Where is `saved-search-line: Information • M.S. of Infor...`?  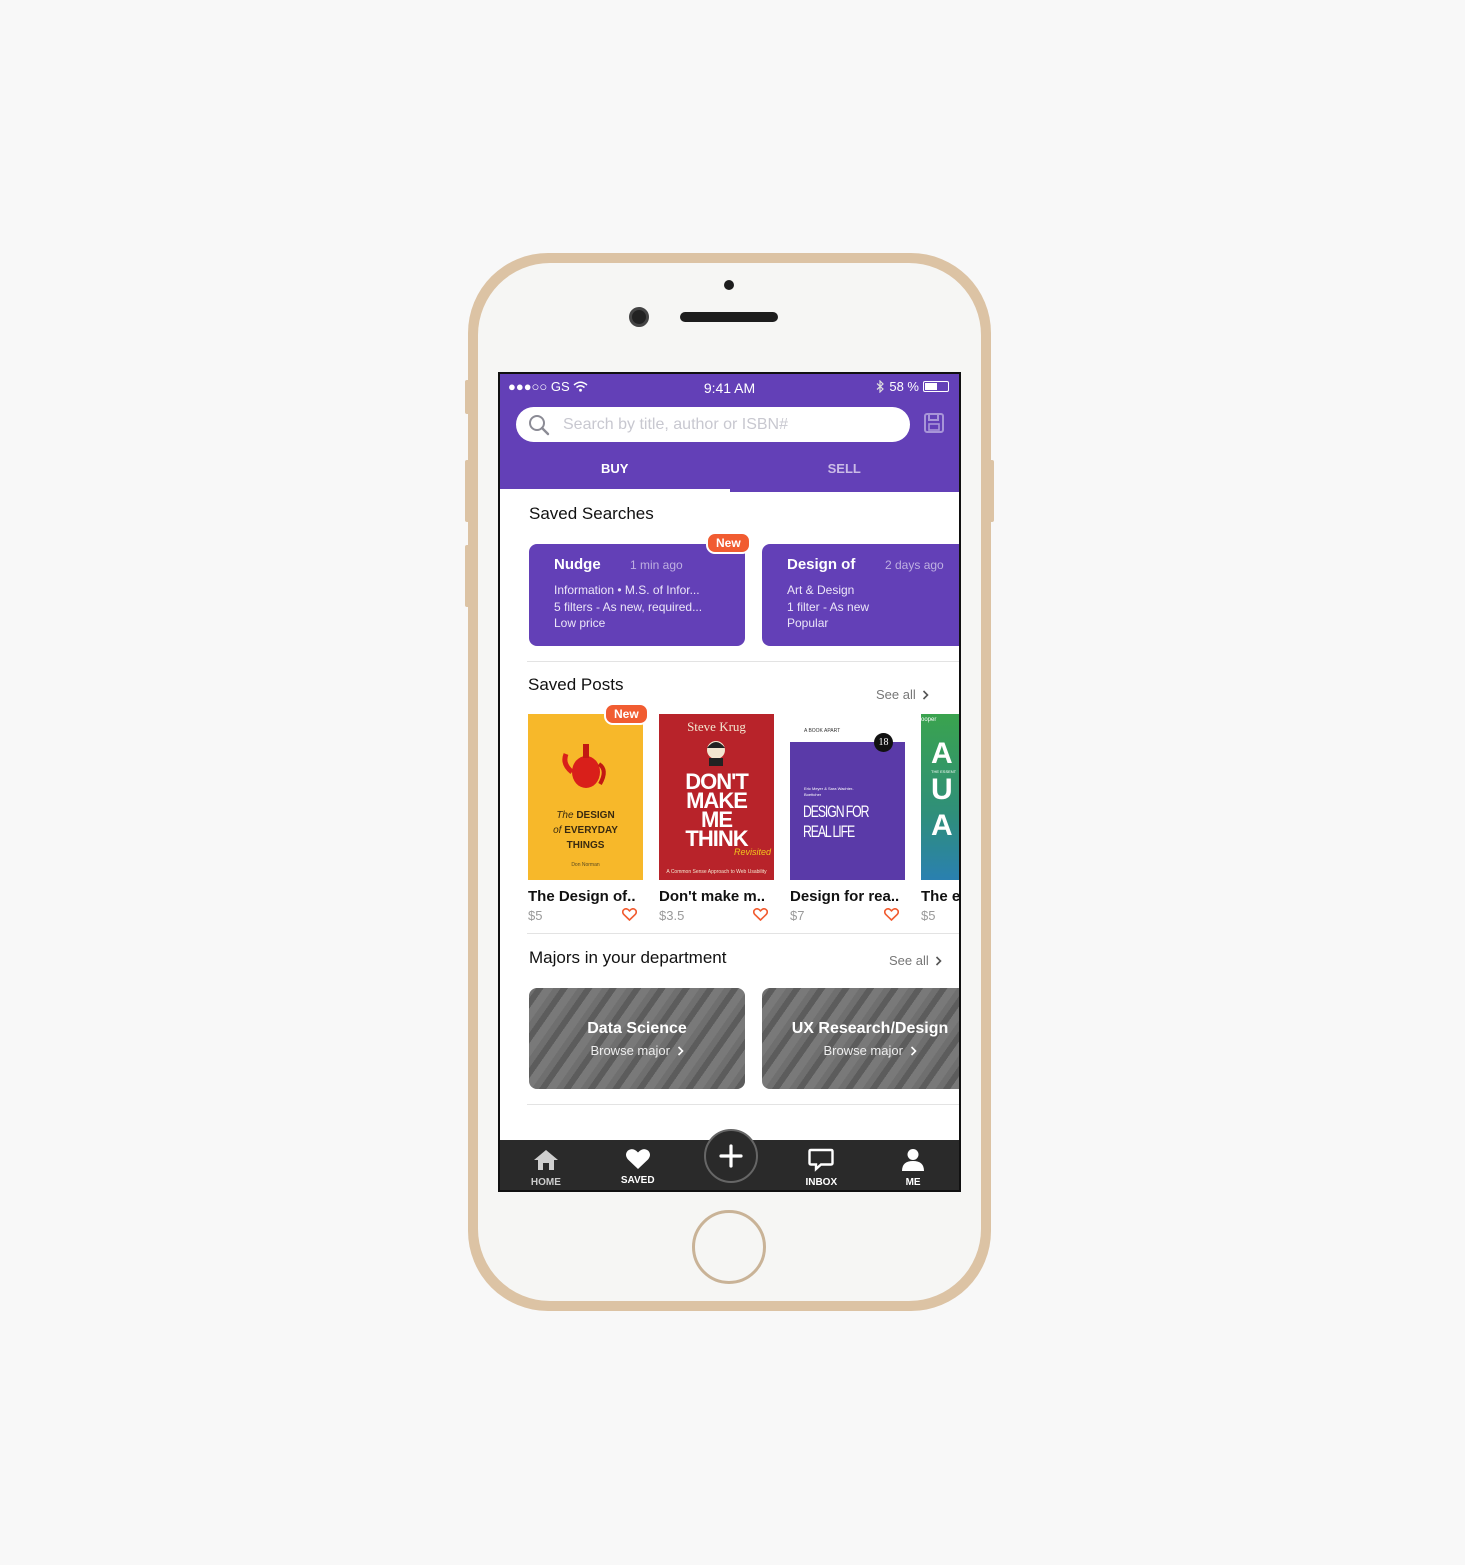 saved-search-line: Information • M.S. of Infor... is located at coordinates (627, 590).